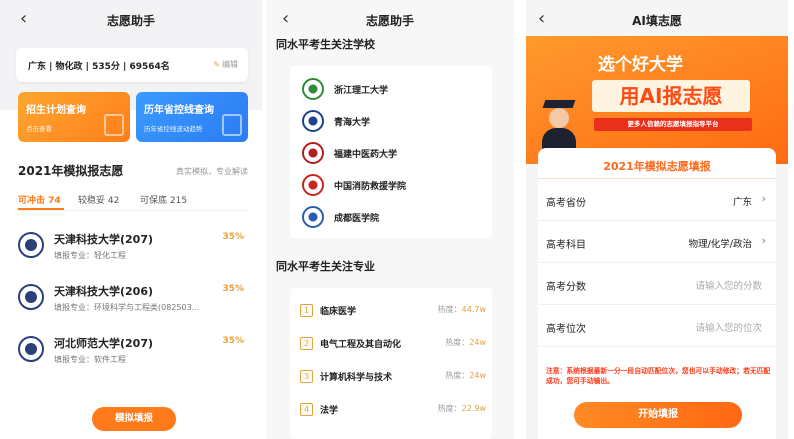 The width and height of the screenshot is (794, 439). I want to click on pencil-icon: ✎, so click(216, 64).